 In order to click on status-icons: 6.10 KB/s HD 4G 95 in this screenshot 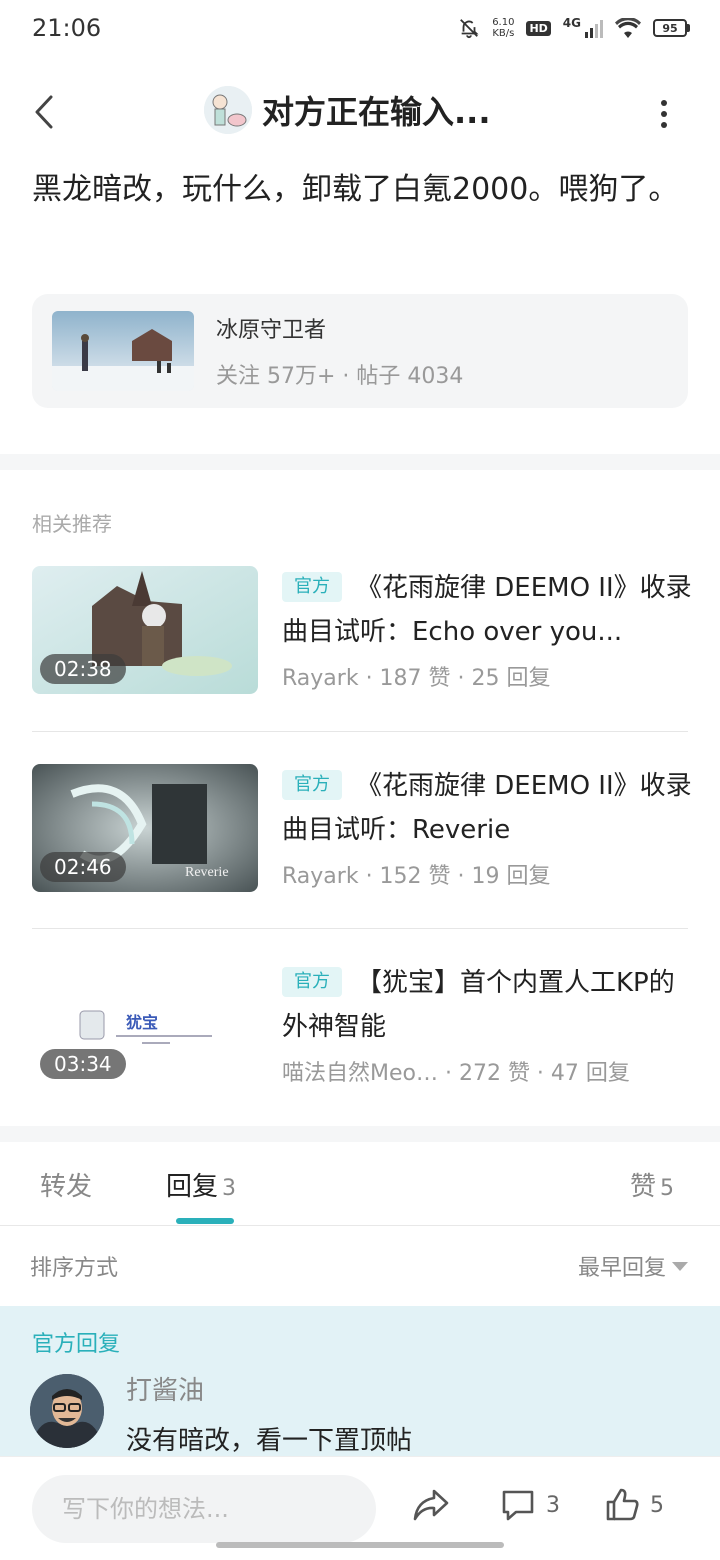, I will do `click(574, 27)`.